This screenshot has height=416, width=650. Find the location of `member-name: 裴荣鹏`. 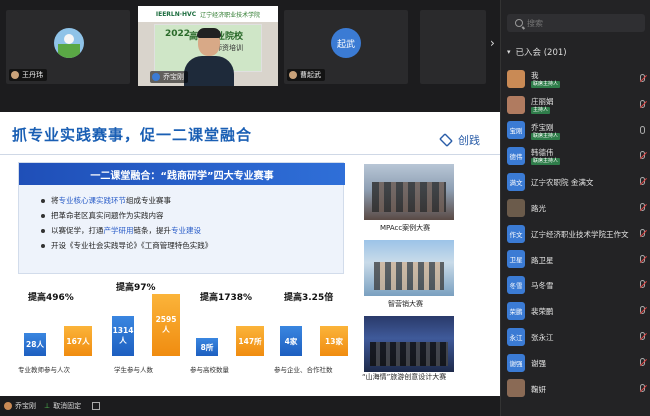

member-name: 裴荣鹏 is located at coordinates (542, 312).